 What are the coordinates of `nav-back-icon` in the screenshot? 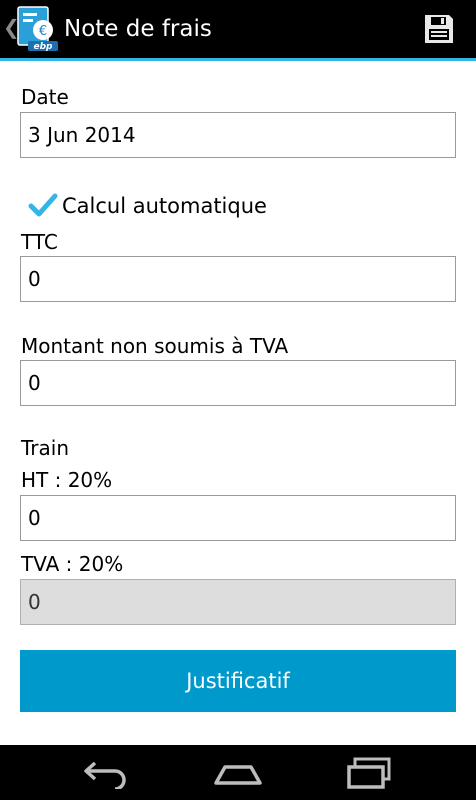 It's located at (106, 772).